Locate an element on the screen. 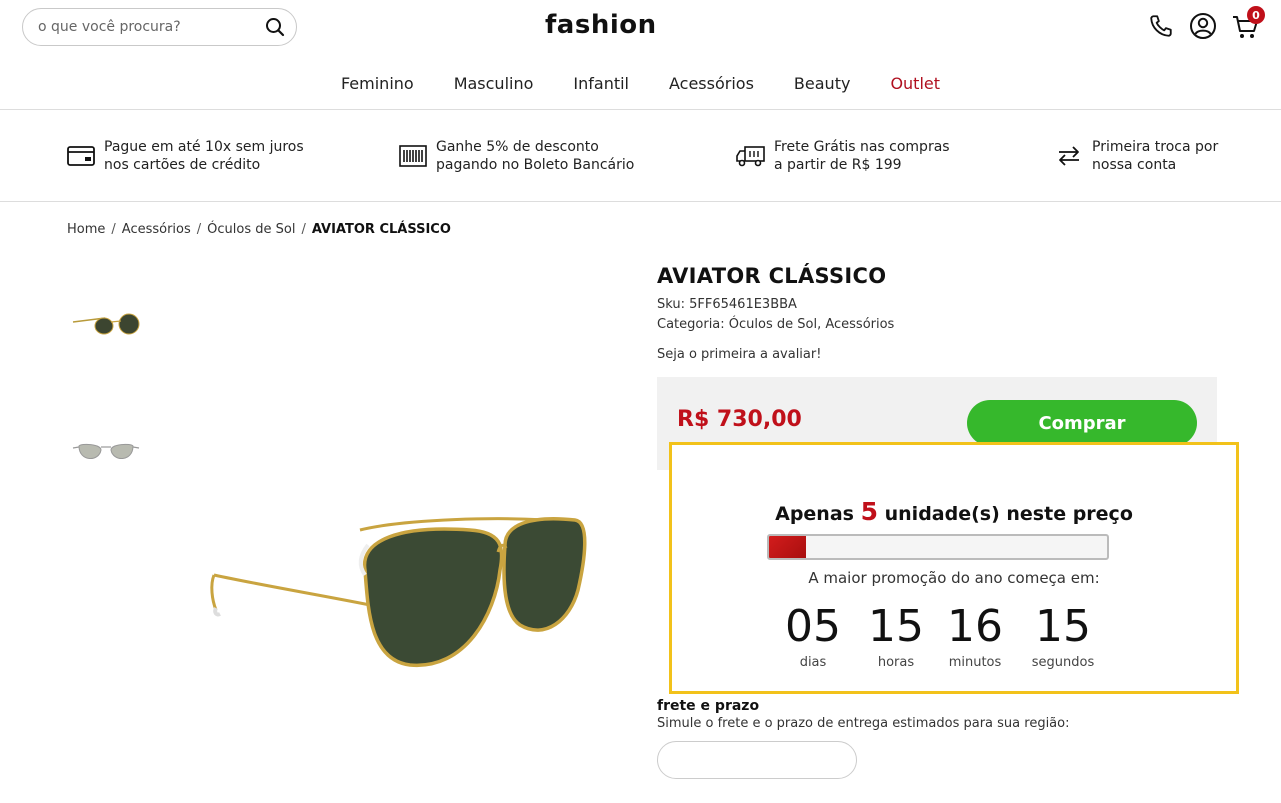 The width and height of the screenshot is (1281, 803). promo-subtitle: A maior promoção do ano começa em: is located at coordinates (954, 578).